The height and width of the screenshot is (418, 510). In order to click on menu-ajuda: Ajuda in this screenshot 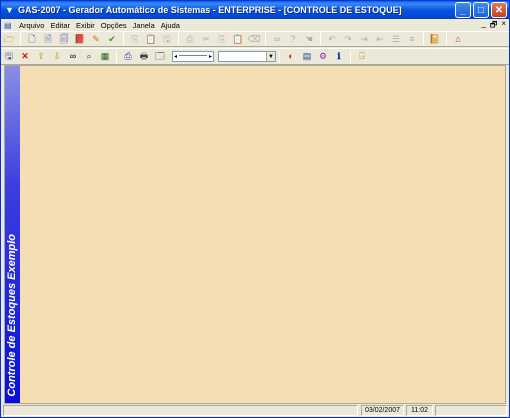, I will do `click(170, 25)`.